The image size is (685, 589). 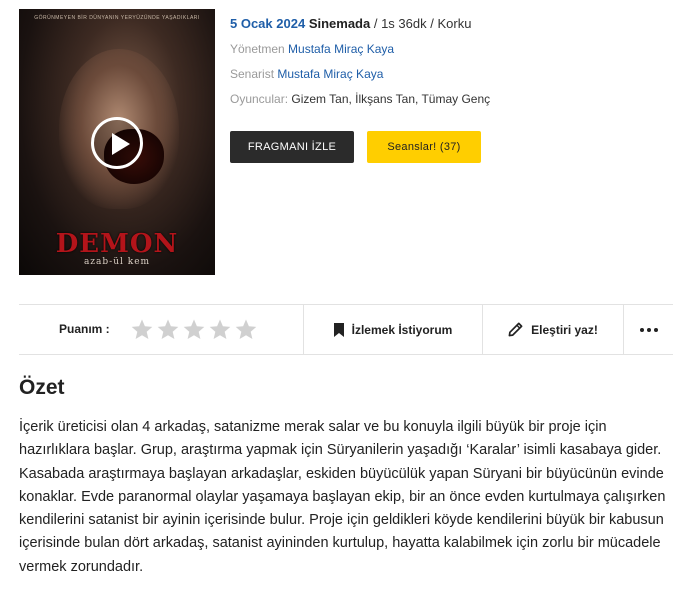 I want to click on watchlist-button: İzlemek İstiyorum, so click(x=393, y=329).